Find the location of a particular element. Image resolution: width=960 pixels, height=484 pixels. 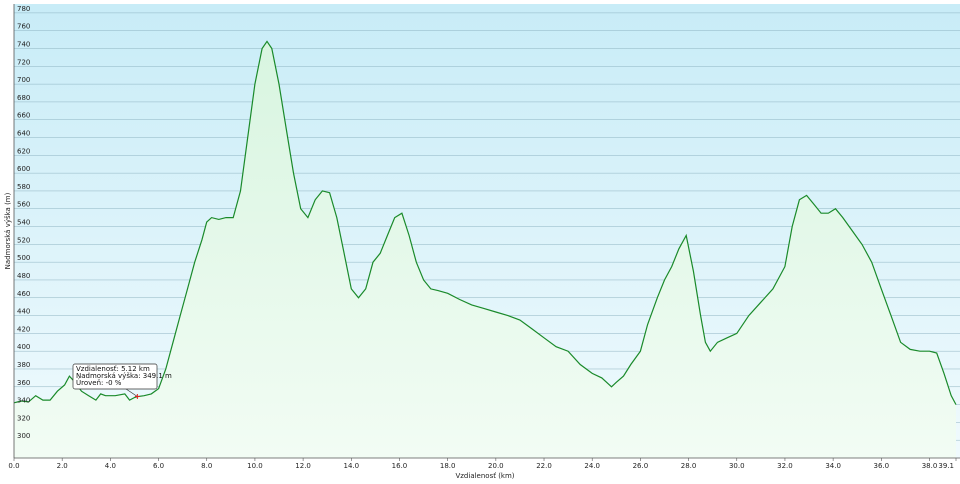

x-tick-label: 38.0 is located at coordinates (930, 466).